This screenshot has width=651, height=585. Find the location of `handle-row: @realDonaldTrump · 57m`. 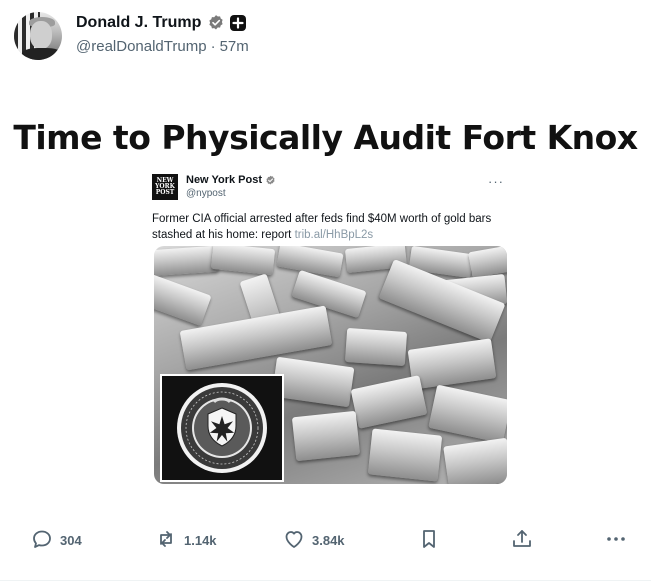

handle-row: @realDonaldTrump · 57m is located at coordinates (162, 46).